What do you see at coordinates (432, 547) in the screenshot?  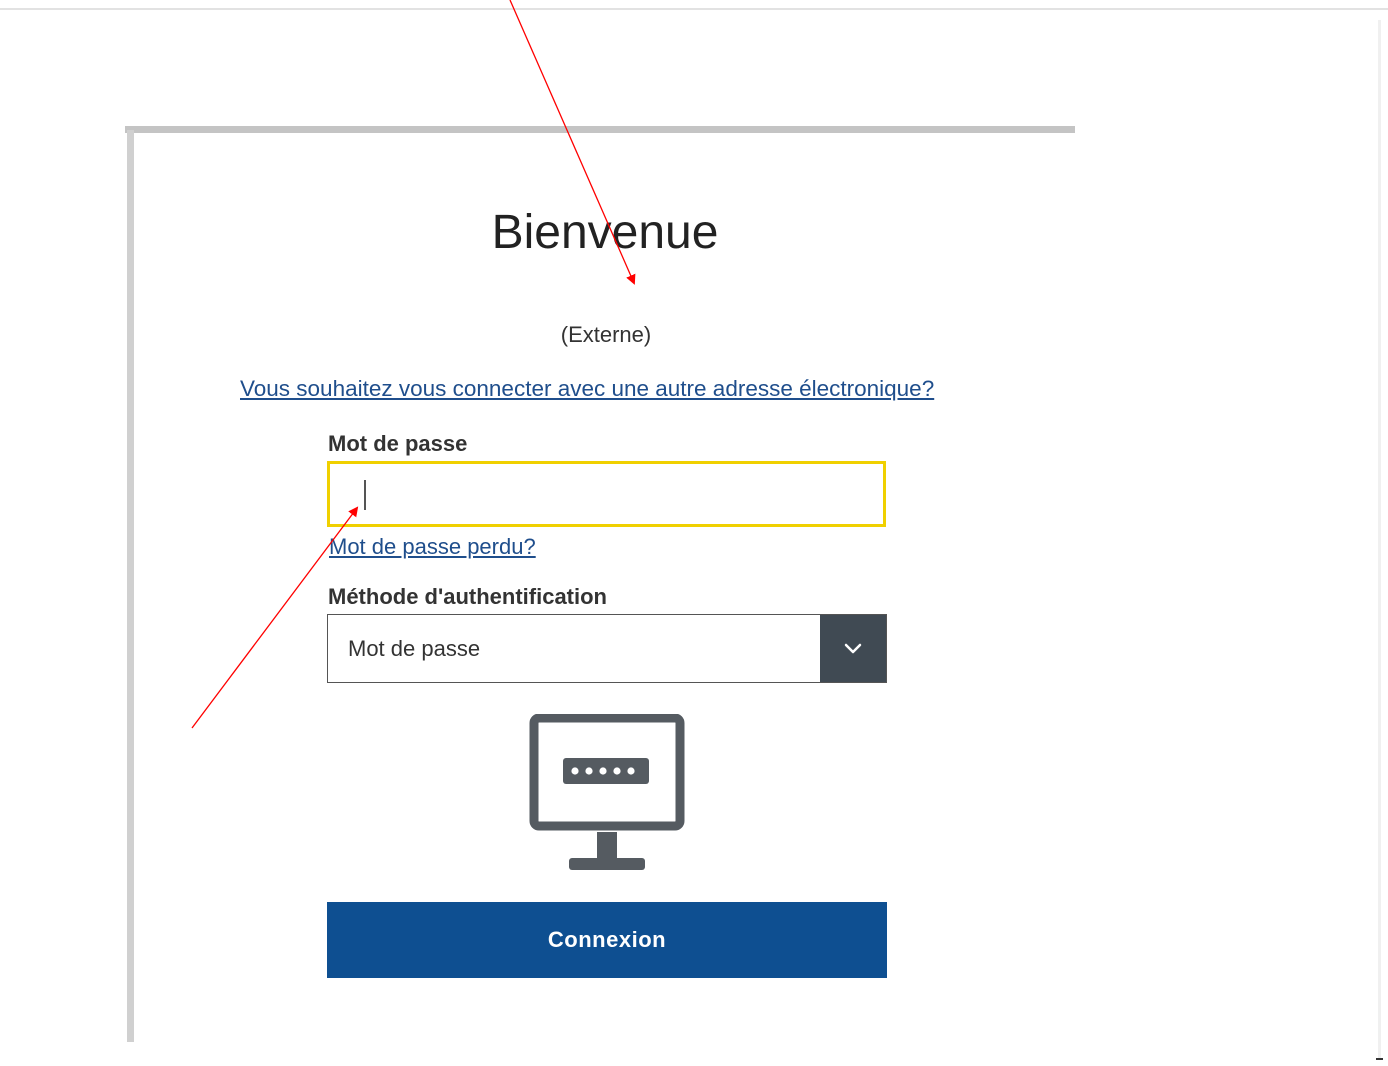 I see `lost-password-link: Mot de passe perdu?` at bounding box center [432, 547].